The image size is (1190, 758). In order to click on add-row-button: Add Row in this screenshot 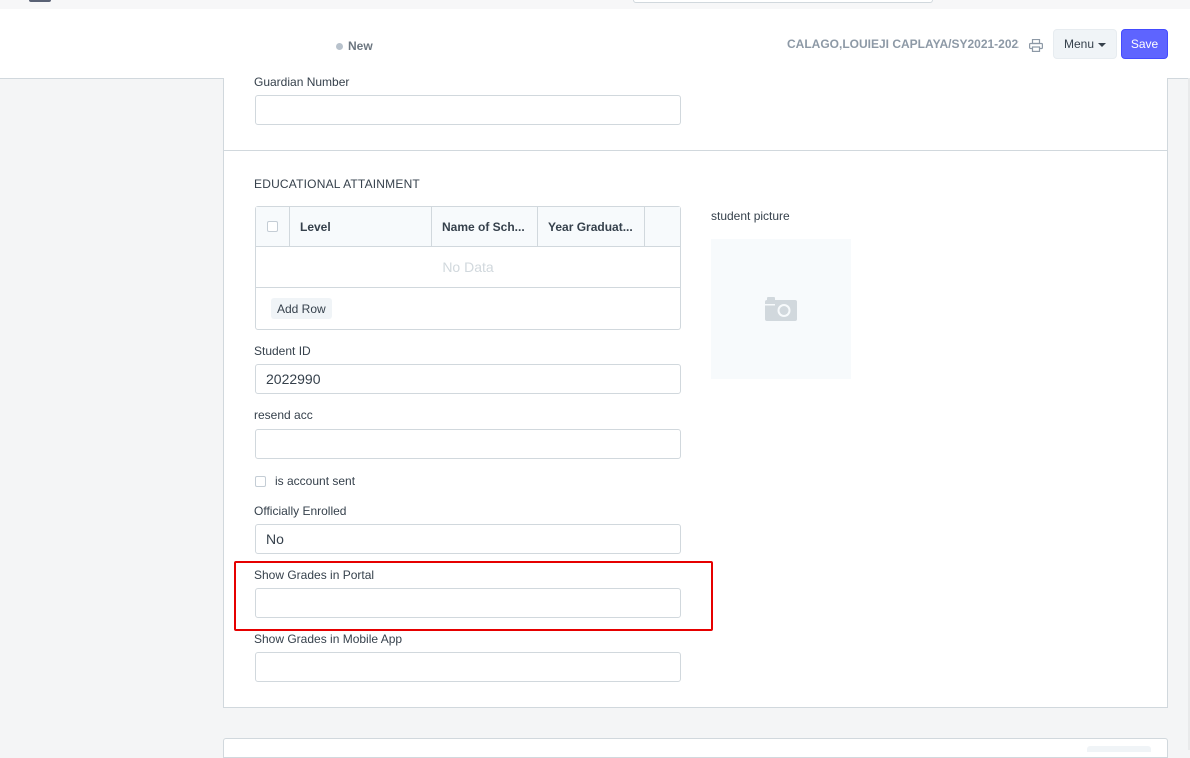, I will do `click(301, 308)`.